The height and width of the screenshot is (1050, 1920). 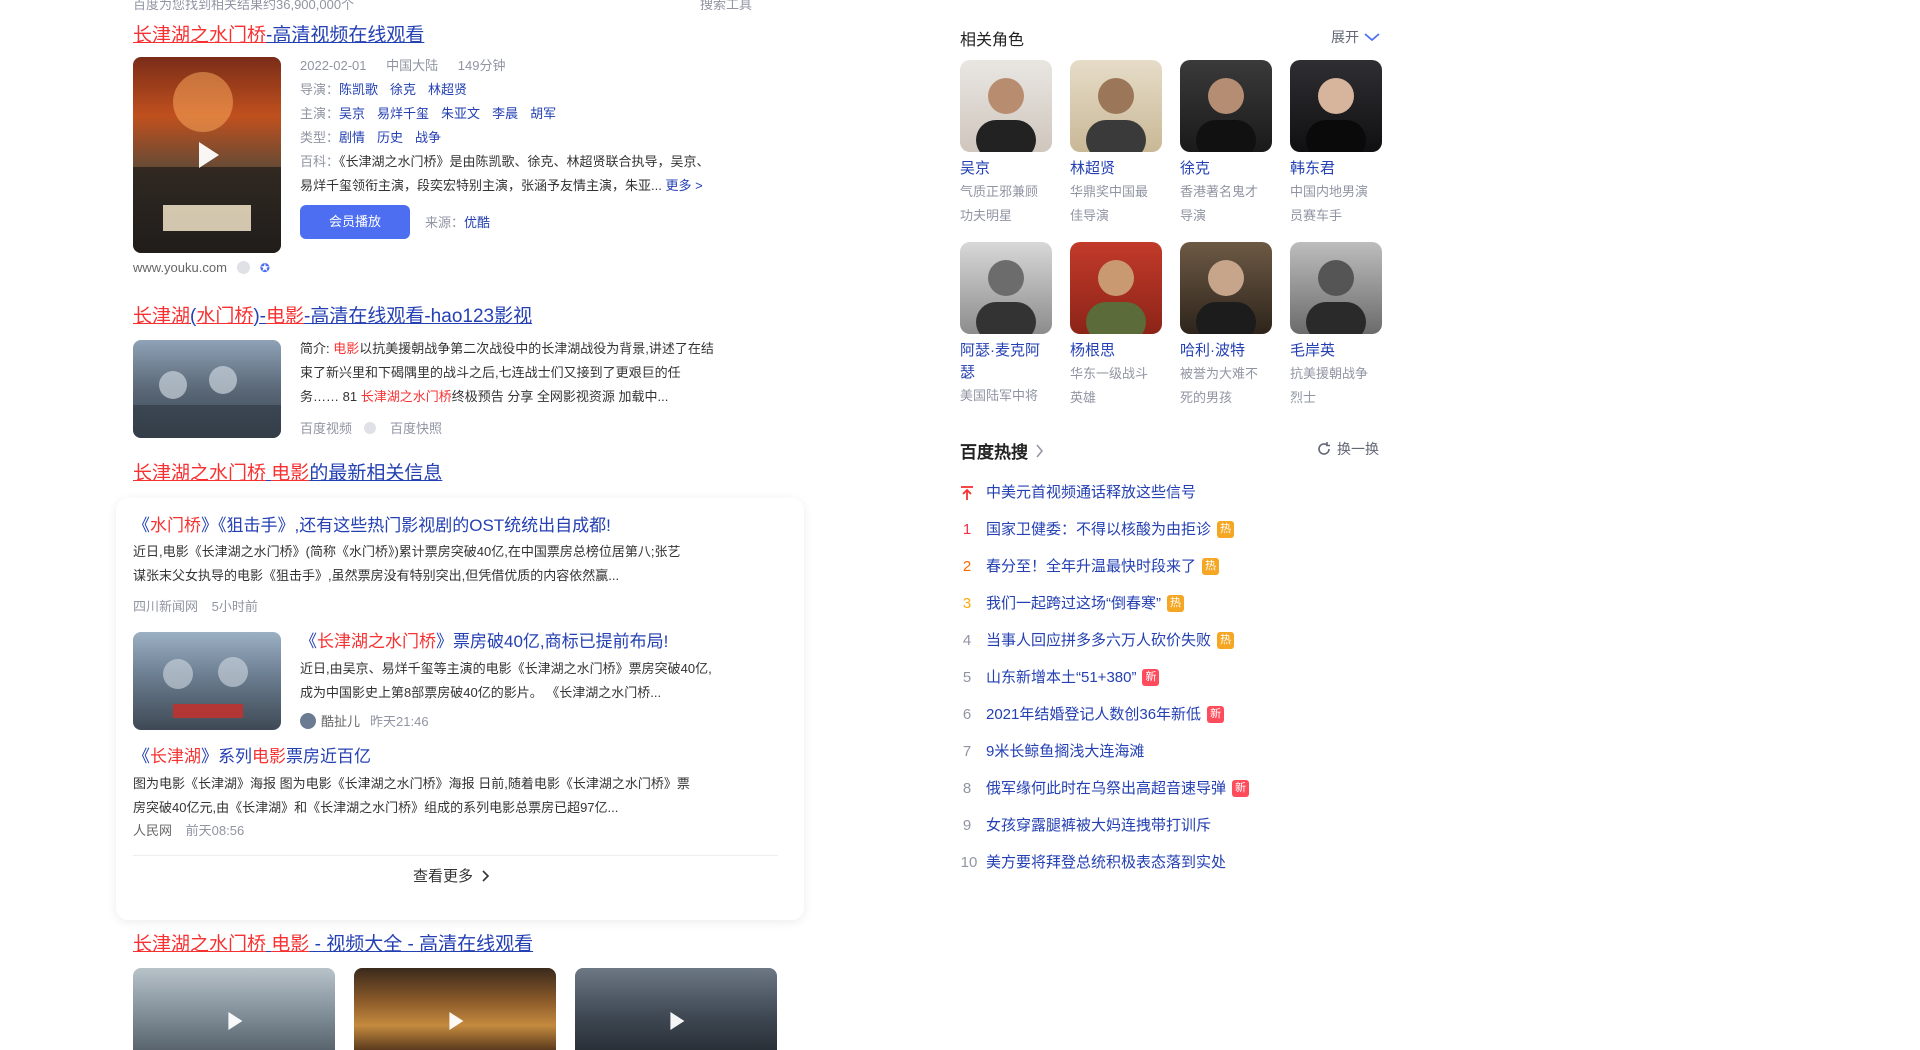 What do you see at coordinates (1228, 351) in the screenshot?
I see `person-name: 哈利·波特` at bounding box center [1228, 351].